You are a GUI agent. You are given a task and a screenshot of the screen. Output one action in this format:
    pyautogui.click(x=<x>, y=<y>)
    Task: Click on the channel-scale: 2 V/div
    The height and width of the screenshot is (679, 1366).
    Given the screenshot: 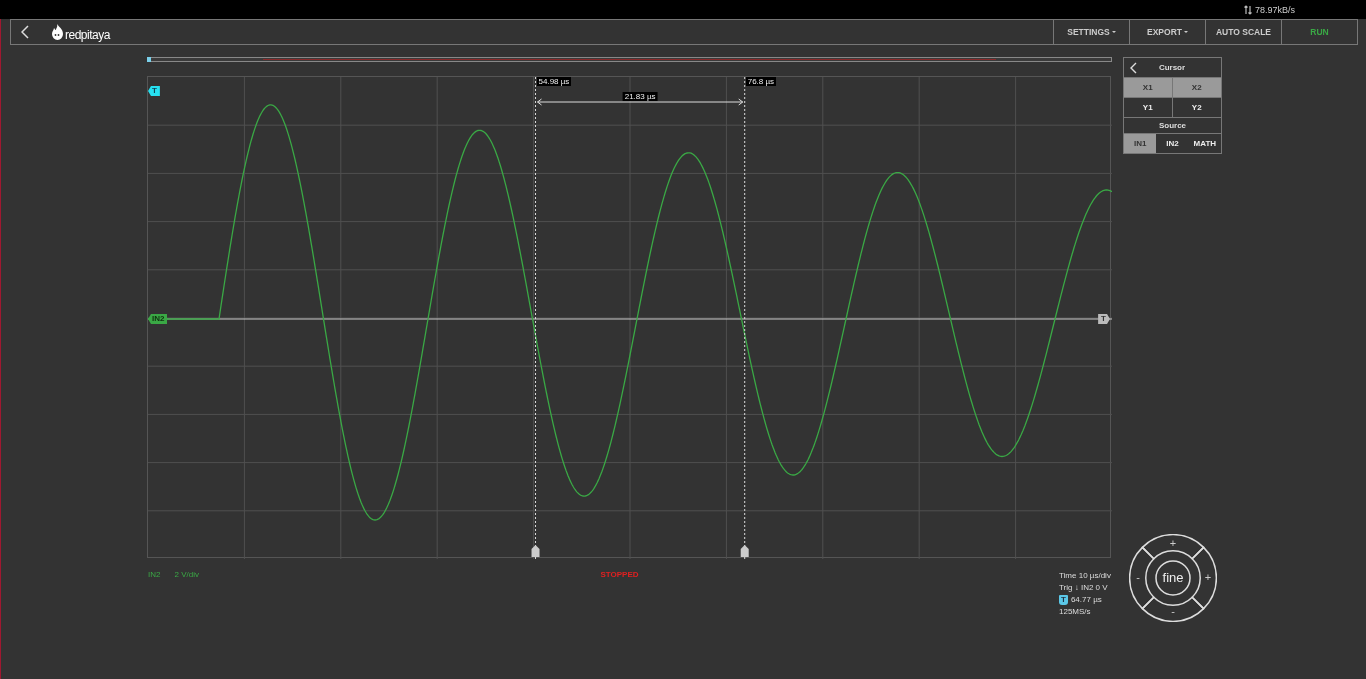 What is the action you would take?
    pyautogui.click(x=186, y=575)
    